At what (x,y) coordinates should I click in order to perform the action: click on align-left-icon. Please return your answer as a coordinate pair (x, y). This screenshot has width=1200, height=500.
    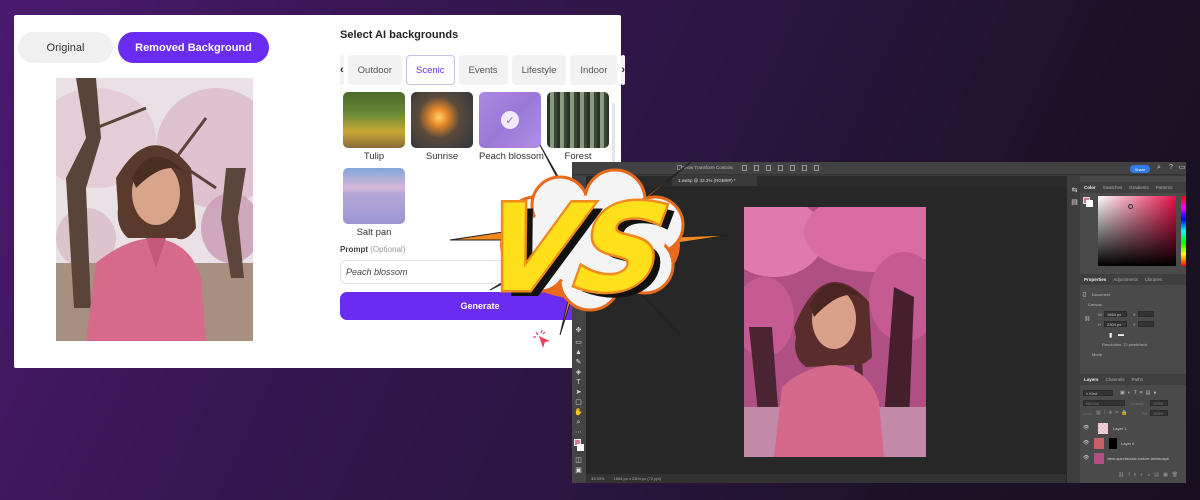
    Looking at the image, I should click on (744, 168).